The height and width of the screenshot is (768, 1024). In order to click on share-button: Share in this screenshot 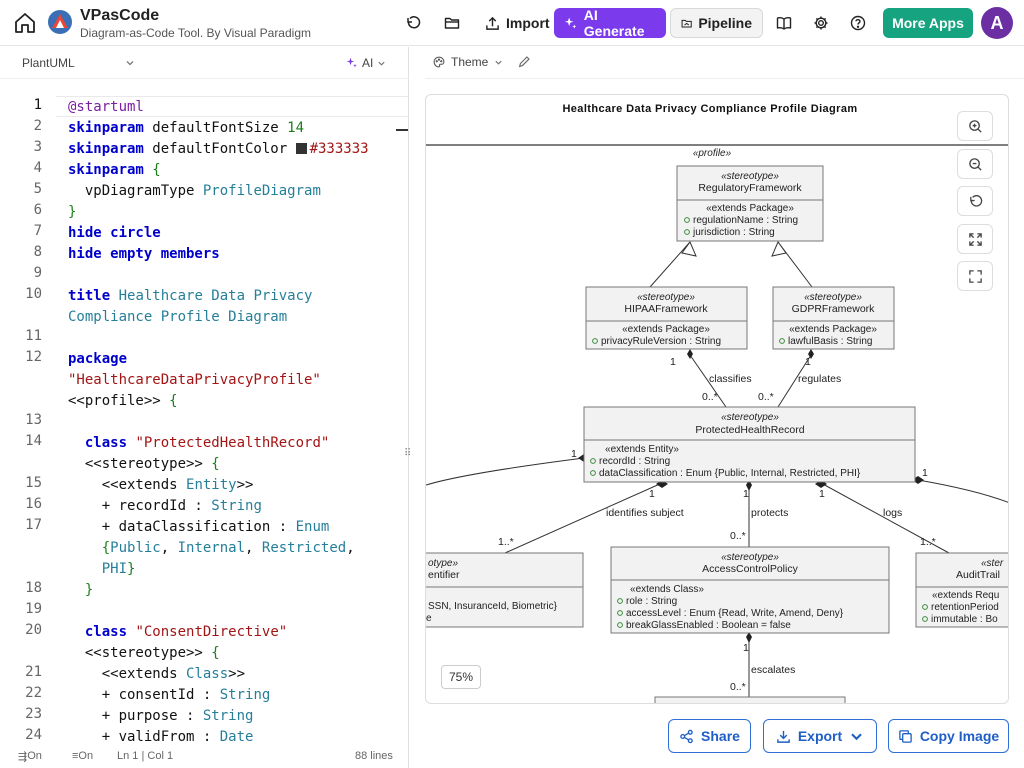, I will do `click(709, 736)`.